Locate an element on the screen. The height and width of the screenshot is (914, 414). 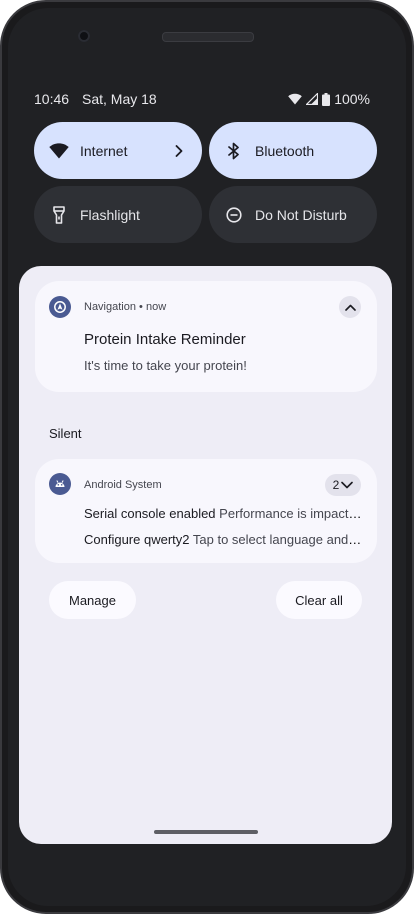
chevron-up-icon is located at coordinates (350, 307).